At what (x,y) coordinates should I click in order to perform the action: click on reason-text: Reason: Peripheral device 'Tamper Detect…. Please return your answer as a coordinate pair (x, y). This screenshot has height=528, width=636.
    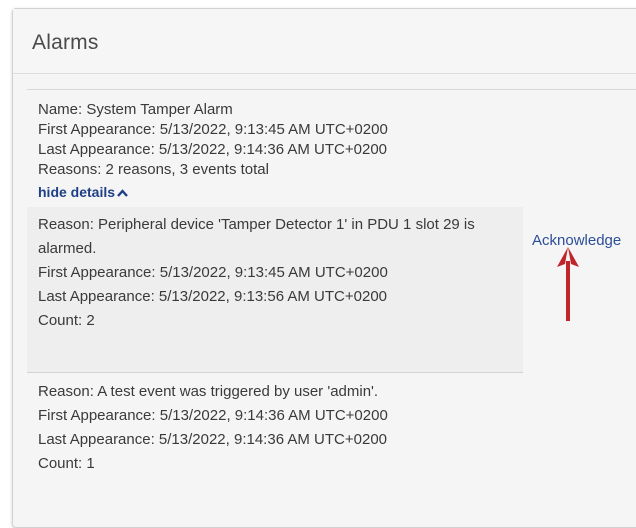
    Looking at the image, I should click on (256, 236).